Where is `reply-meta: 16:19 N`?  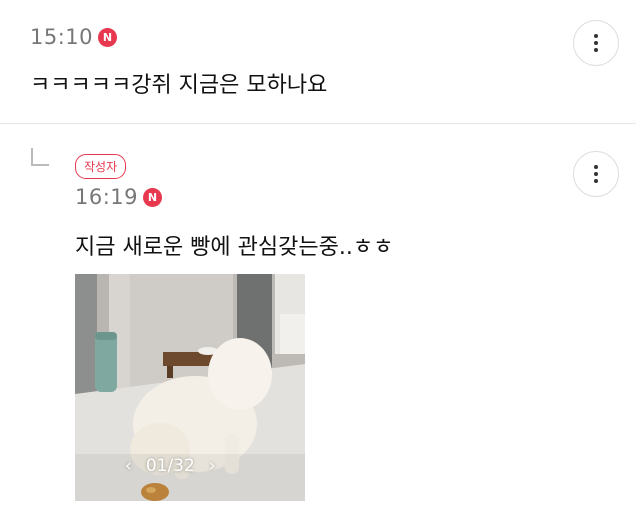
reply-meta: 16:19 N is located at coordinates (119, 197).